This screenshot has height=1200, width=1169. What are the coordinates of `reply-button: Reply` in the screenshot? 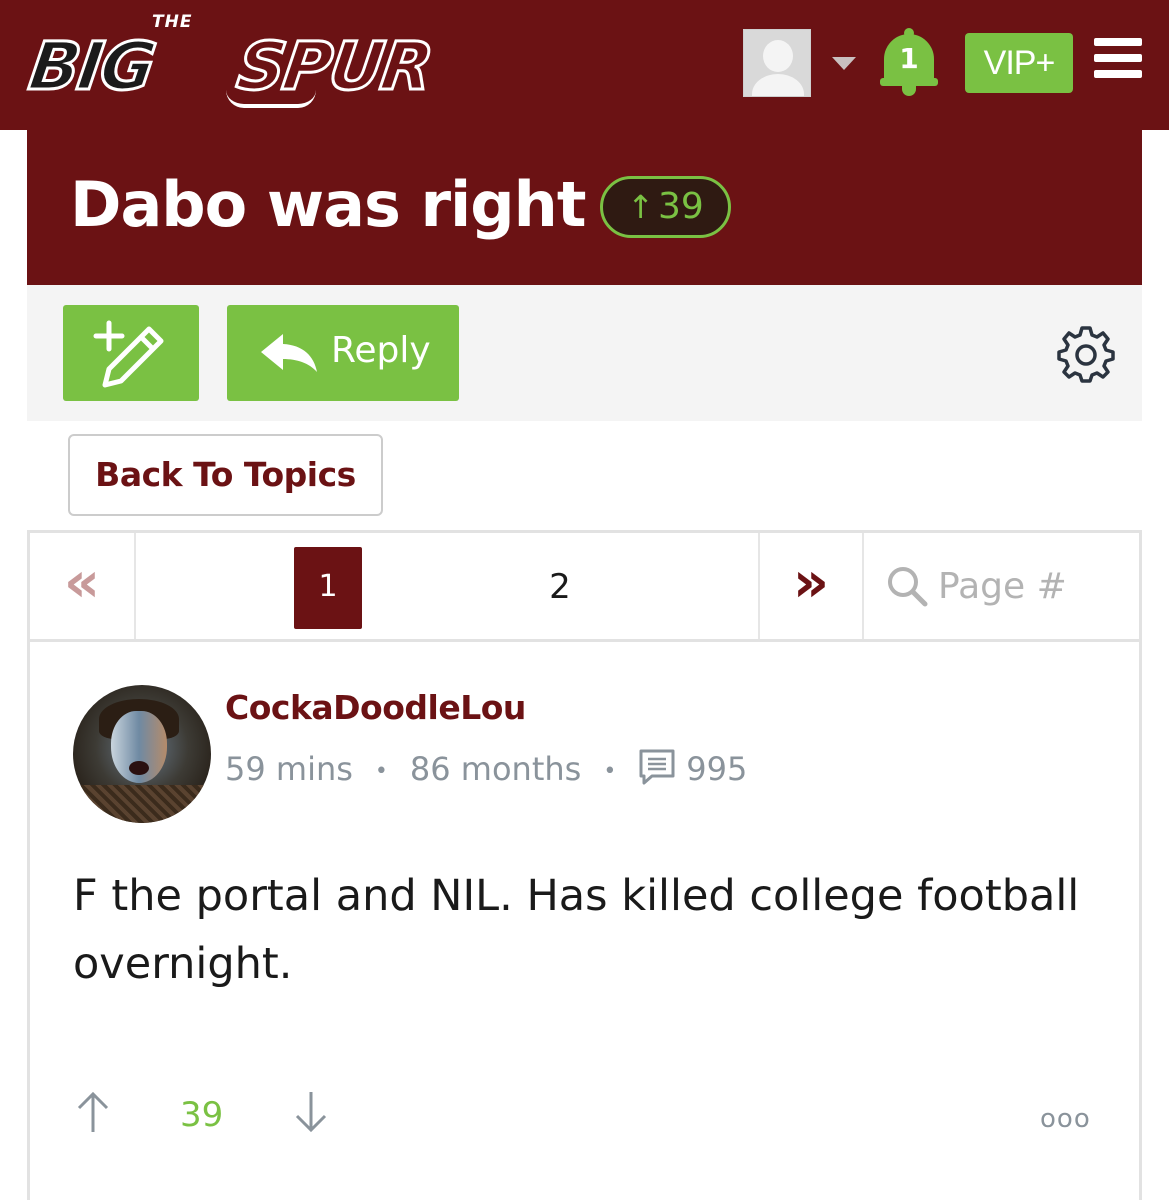 It's located at (343, 353).